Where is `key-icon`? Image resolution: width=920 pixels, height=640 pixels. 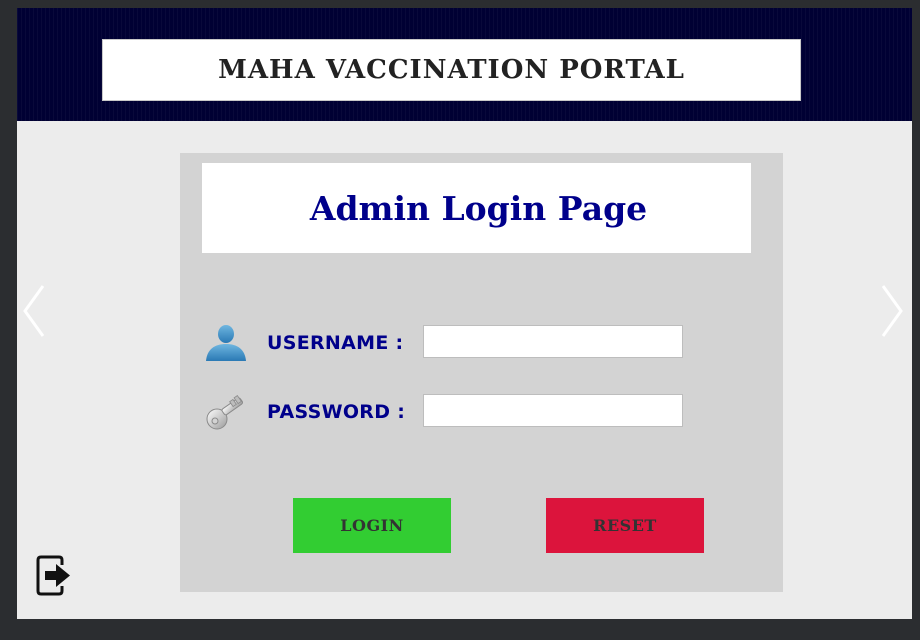
key-icon is located at coordinates (226, 412).